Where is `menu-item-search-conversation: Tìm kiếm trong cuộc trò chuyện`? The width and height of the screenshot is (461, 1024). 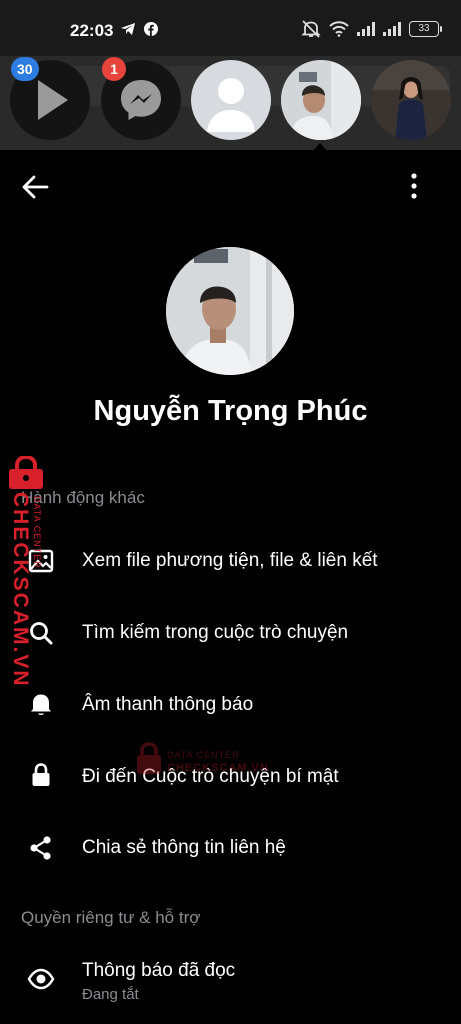 menu-item-search-conversation: Tìm kiếm trong cuộc trò chuyện is located at coordinates (230, 633).